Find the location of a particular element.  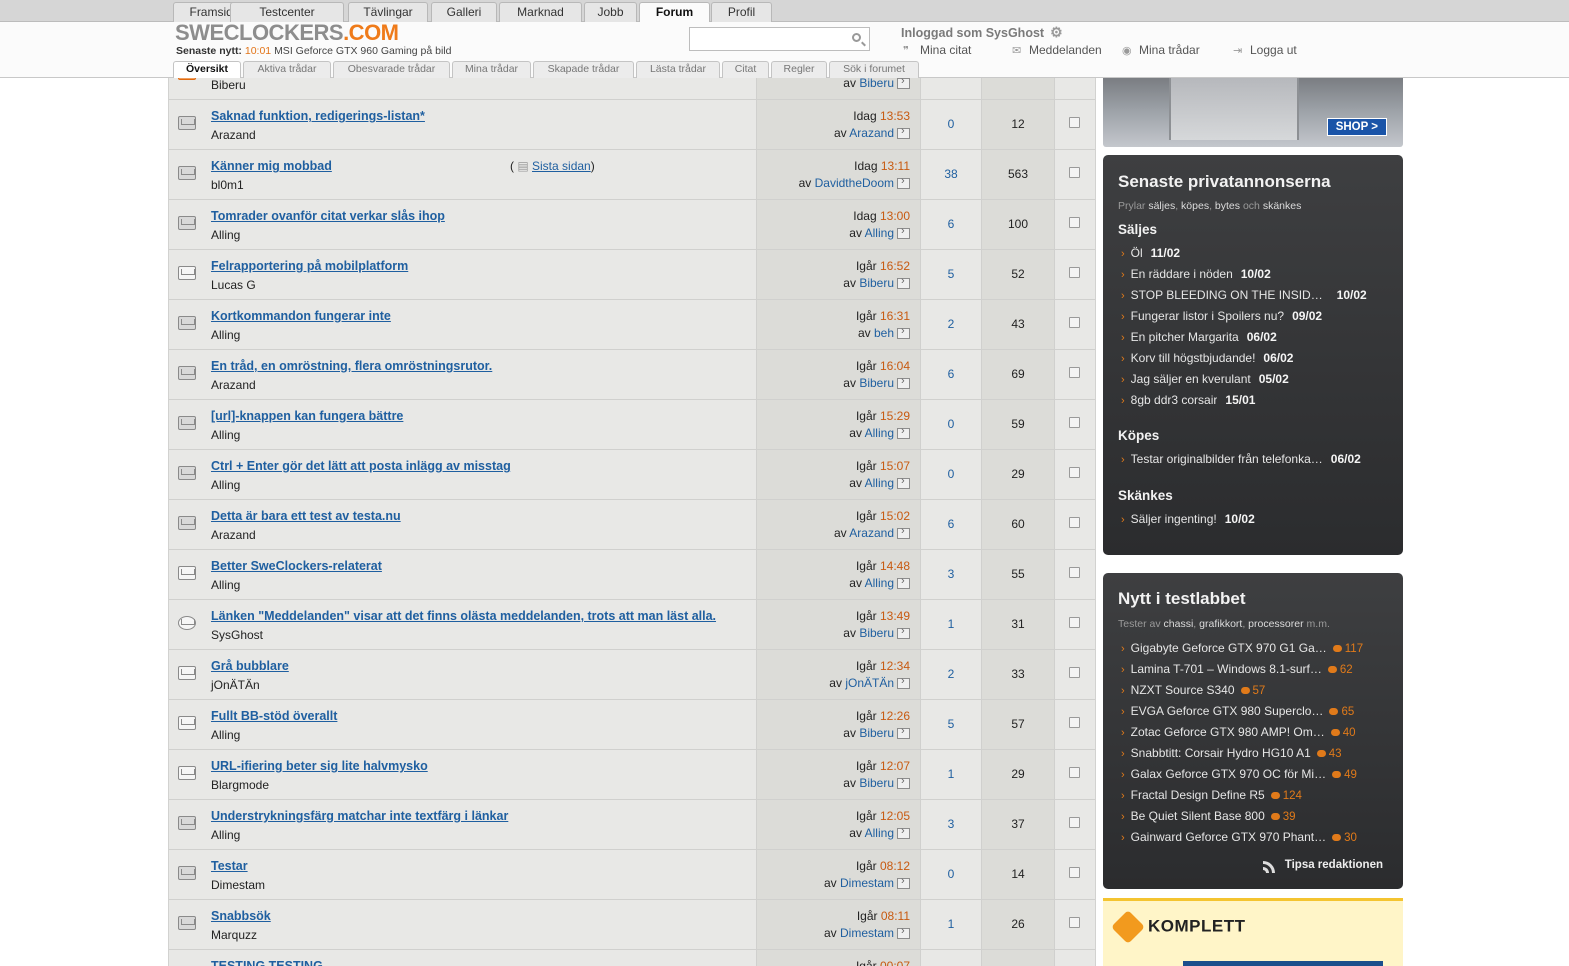

thread-title-link: Känner mig mobbad is located at coordinates (271, 166).